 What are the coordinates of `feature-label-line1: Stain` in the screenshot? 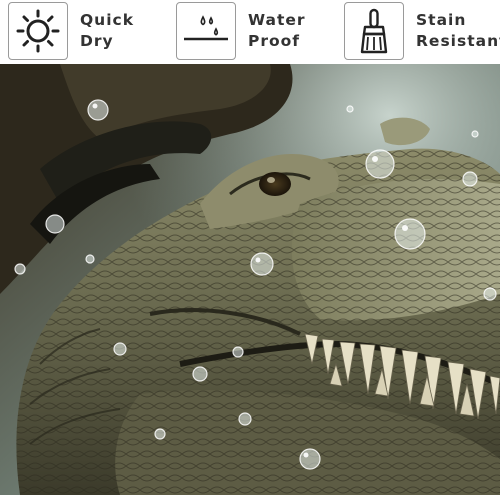 It's located at (441, 20).